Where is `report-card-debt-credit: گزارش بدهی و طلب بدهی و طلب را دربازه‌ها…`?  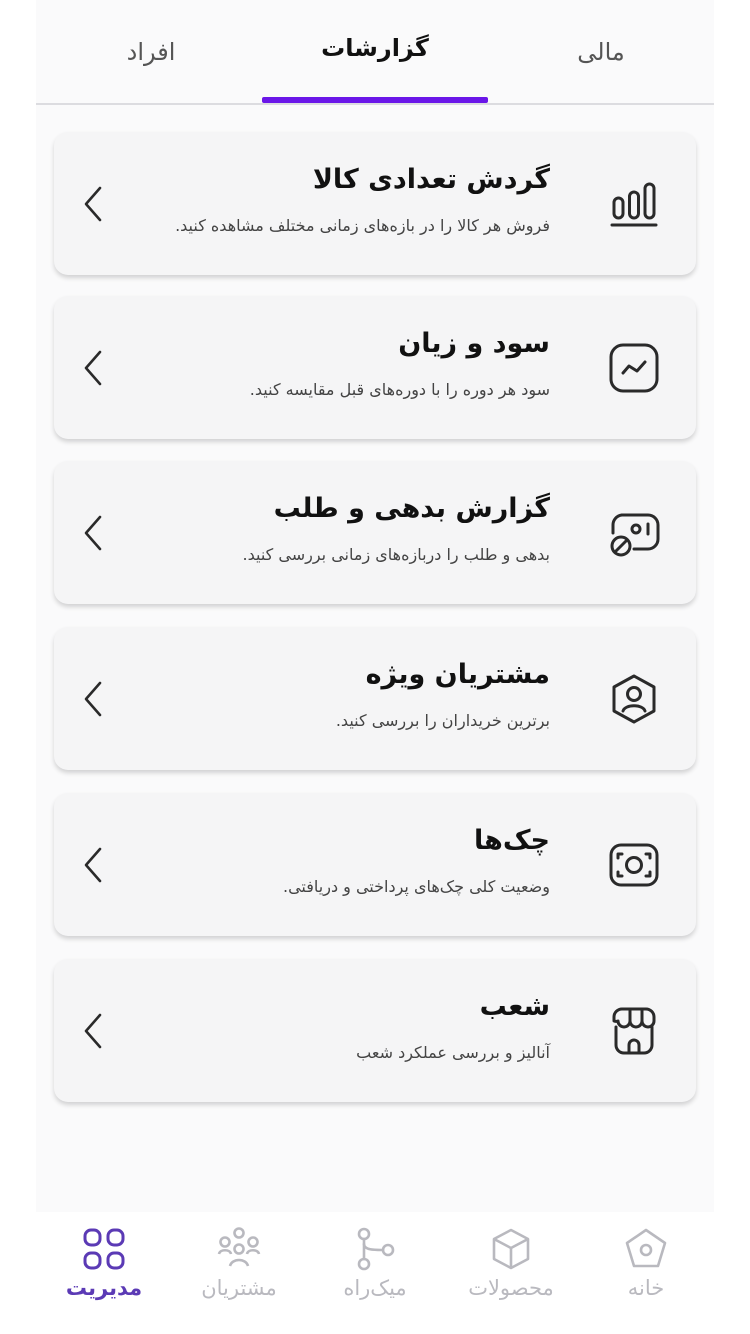 report-card-debt-credit: گزارش بدهی و طلب بدهی و طلب را دربازه‌ها… is located at coordinates (375, 532).